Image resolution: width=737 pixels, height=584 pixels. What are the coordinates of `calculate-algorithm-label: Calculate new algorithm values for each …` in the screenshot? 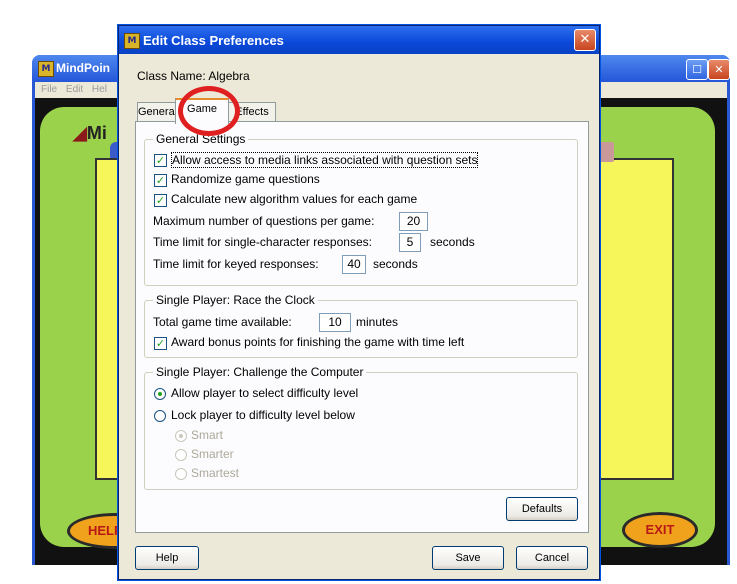 It's located at (294, 199).